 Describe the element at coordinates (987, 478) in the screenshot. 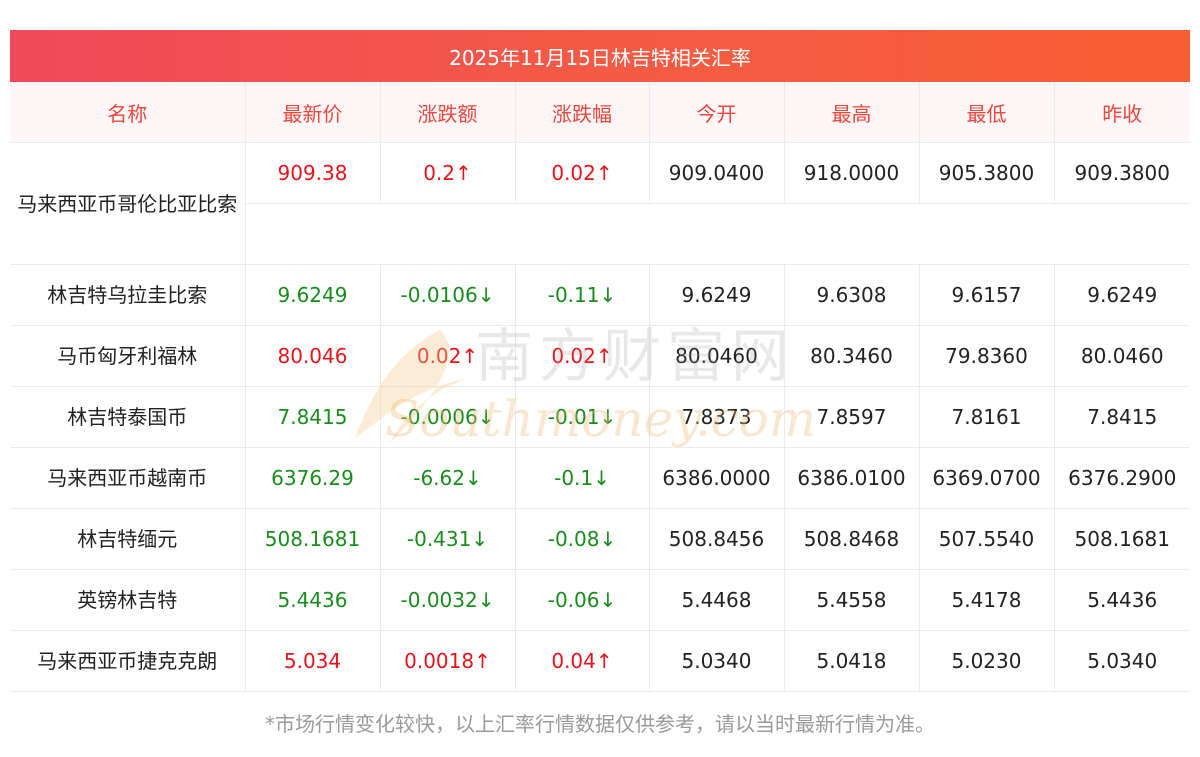

I see `low-cell: 6369.0700` at that location.